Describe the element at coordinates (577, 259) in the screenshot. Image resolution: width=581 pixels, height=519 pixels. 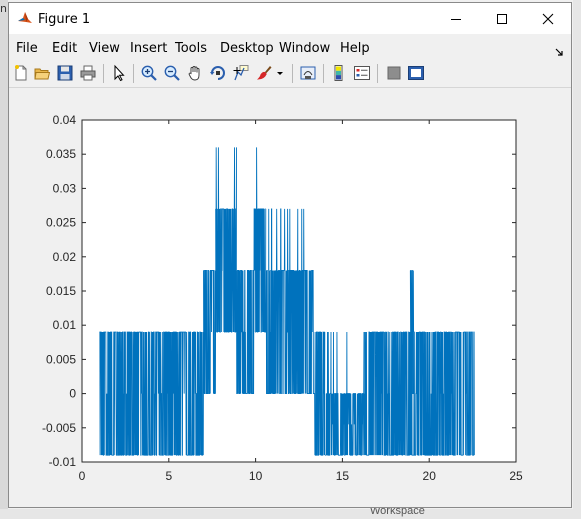
I see `desktop-background-right` at that location.